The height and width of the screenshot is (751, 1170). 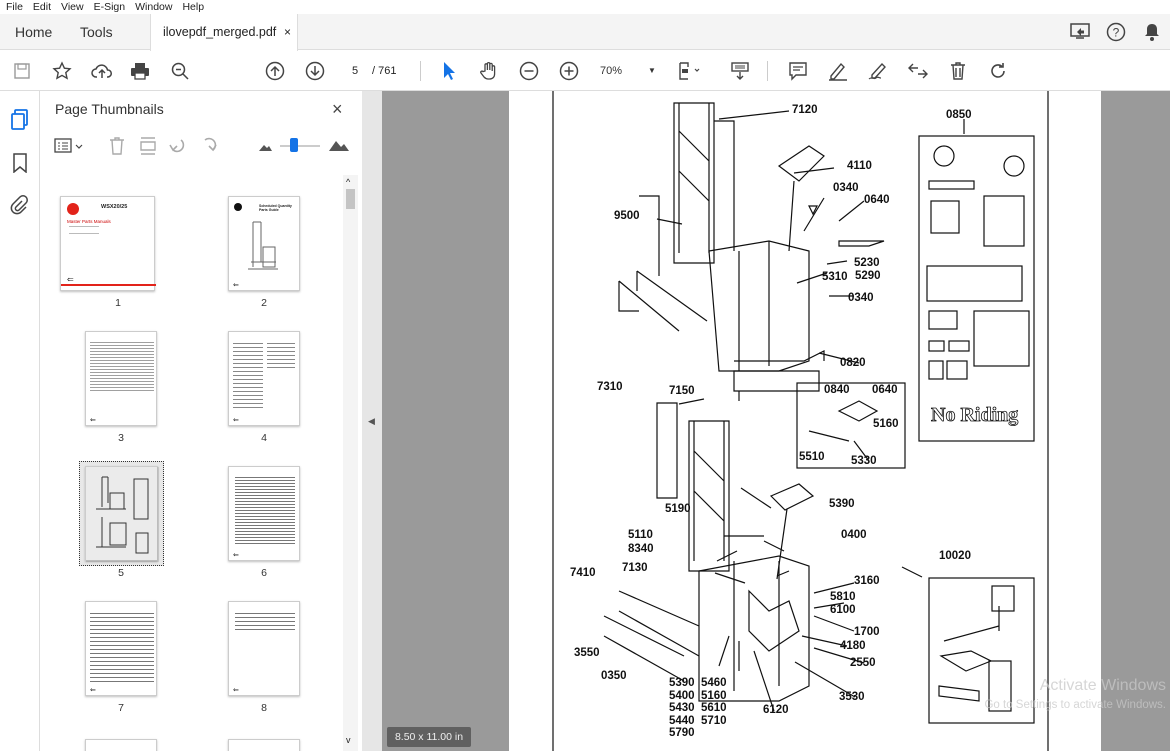 I want to click on share-screen-icon, so click(x=1080, y=32).